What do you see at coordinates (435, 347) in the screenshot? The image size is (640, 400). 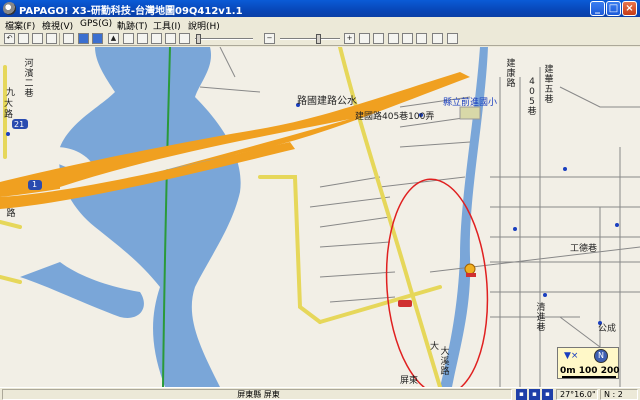 I see `road-dax-label: 大` at bounding box center [435, 347].